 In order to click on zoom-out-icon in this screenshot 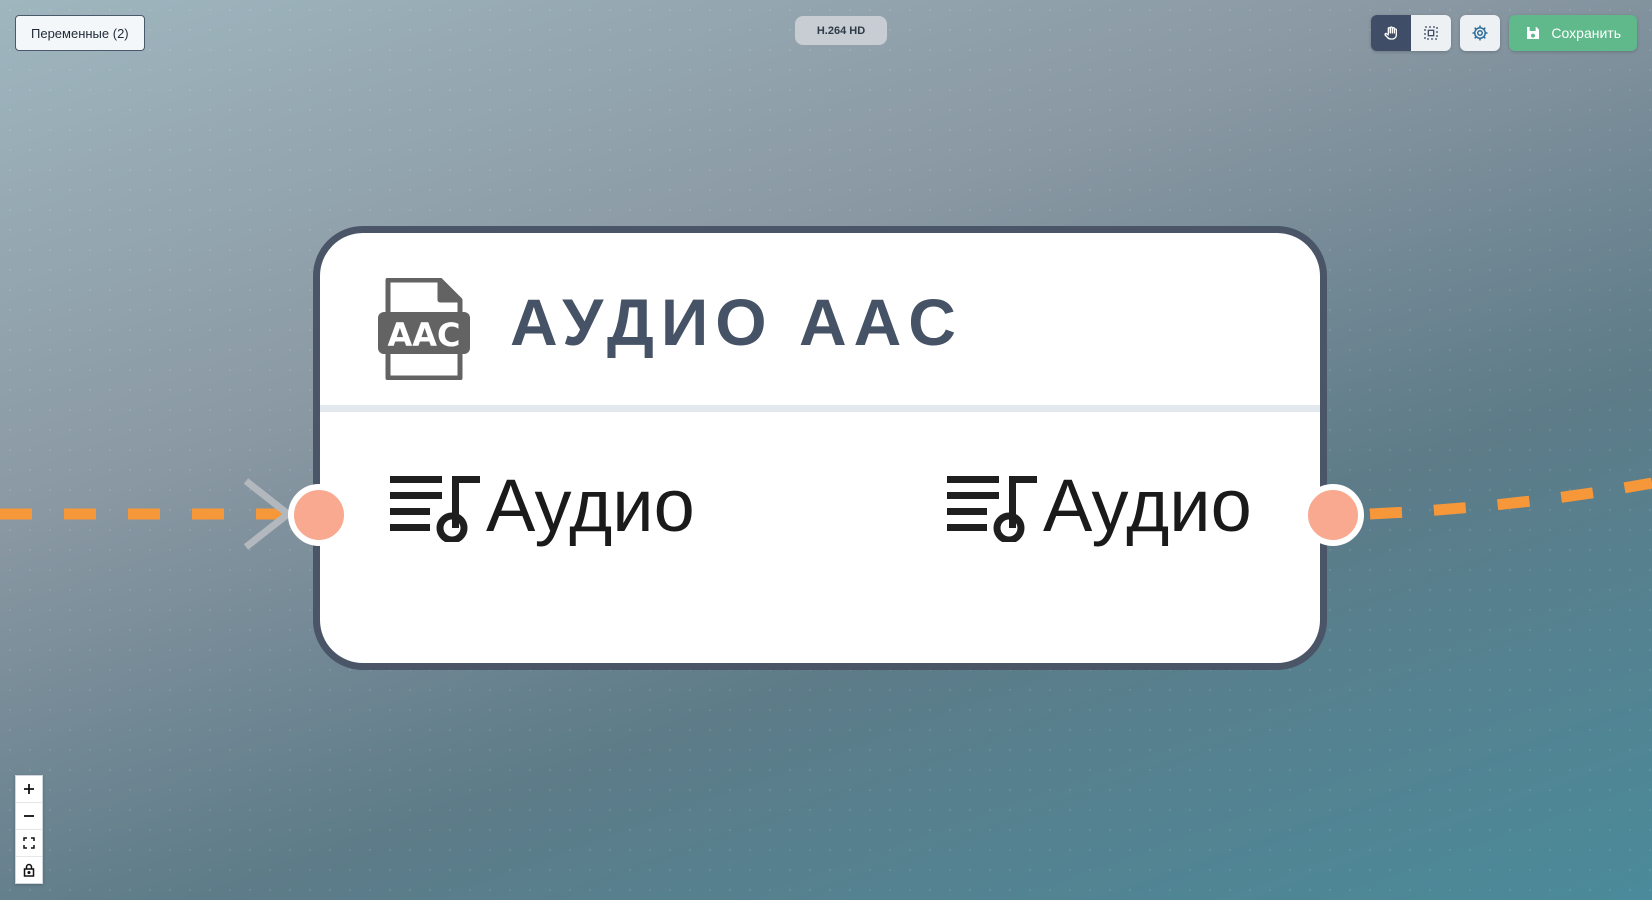, I will do `click(29, 816)`.